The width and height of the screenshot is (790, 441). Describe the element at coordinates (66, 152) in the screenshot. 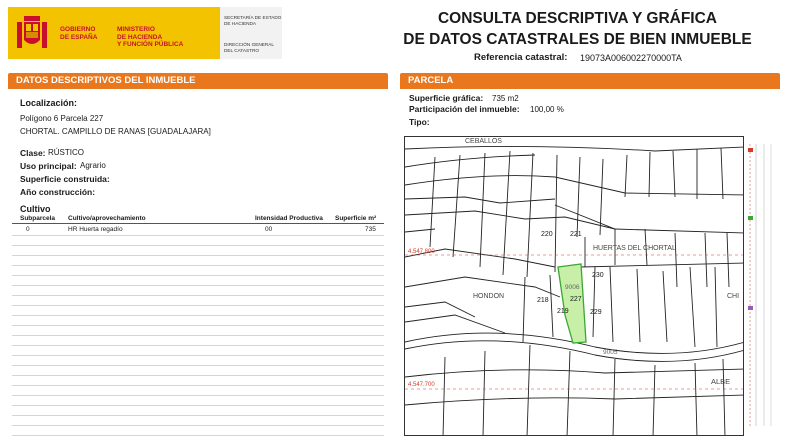

I see `clase-value: RÚSTICO` at that location.